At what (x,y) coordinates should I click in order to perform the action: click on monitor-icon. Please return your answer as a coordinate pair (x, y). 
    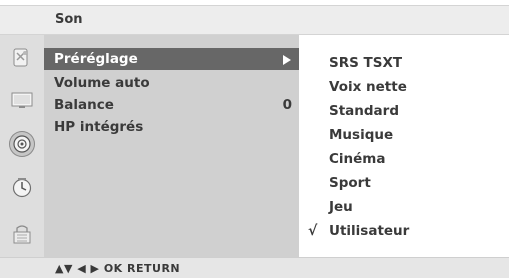
    Looking at the image, I should click on (22, 100).